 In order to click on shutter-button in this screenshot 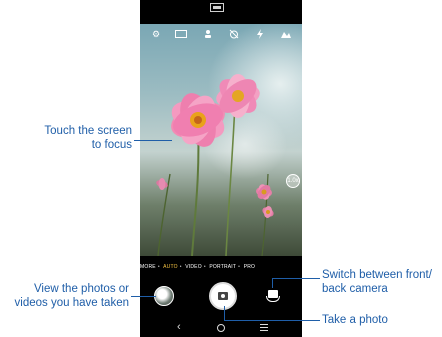, I will do `click(223, 296)`.